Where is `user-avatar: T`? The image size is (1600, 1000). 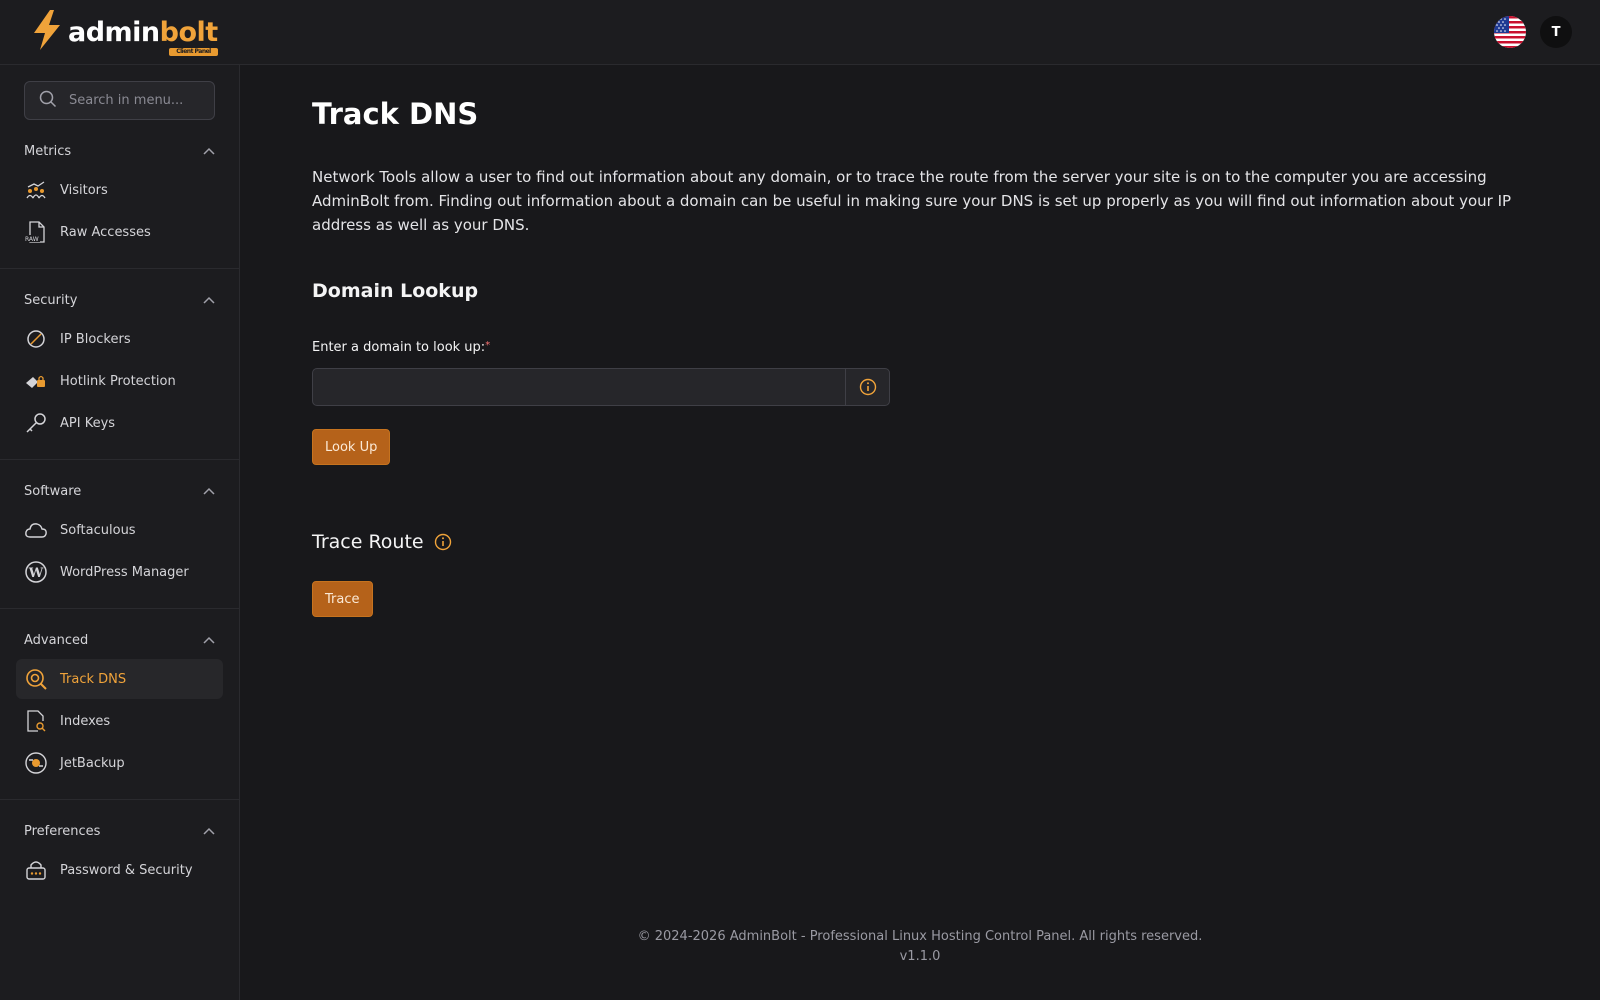 user-avatar: T is located at coordinates (1556, 32).